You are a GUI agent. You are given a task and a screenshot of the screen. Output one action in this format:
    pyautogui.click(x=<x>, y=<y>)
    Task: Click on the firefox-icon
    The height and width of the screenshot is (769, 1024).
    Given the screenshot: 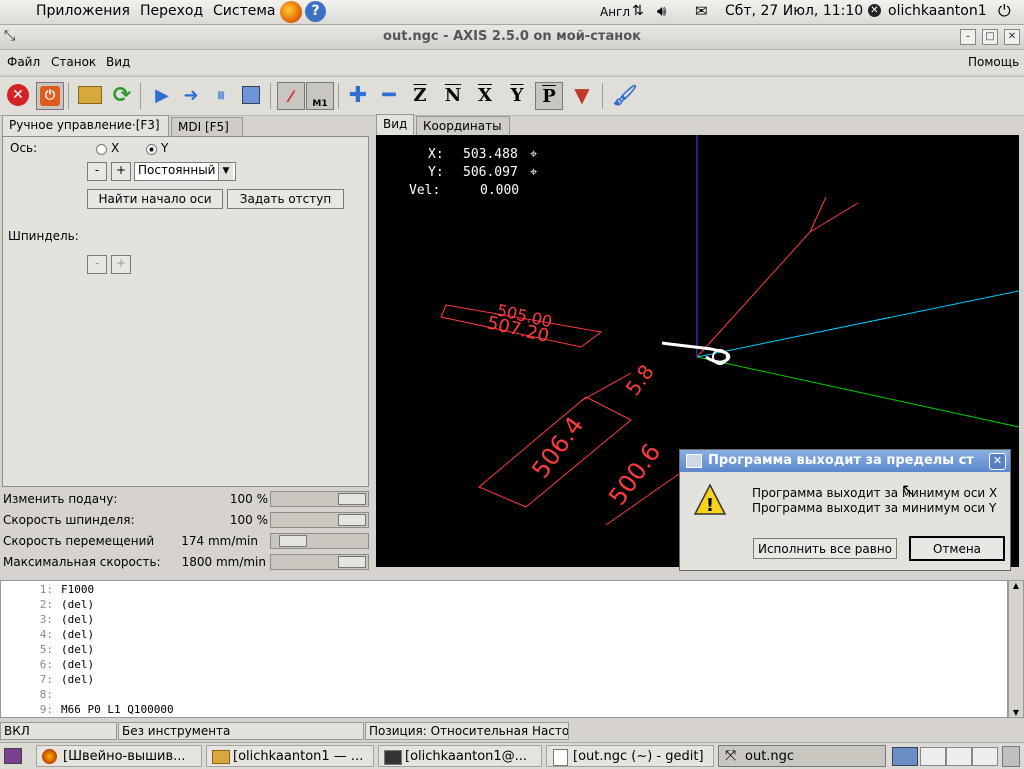 What is the action you would take?
    pyautogui.click(x=291, y=12)
    